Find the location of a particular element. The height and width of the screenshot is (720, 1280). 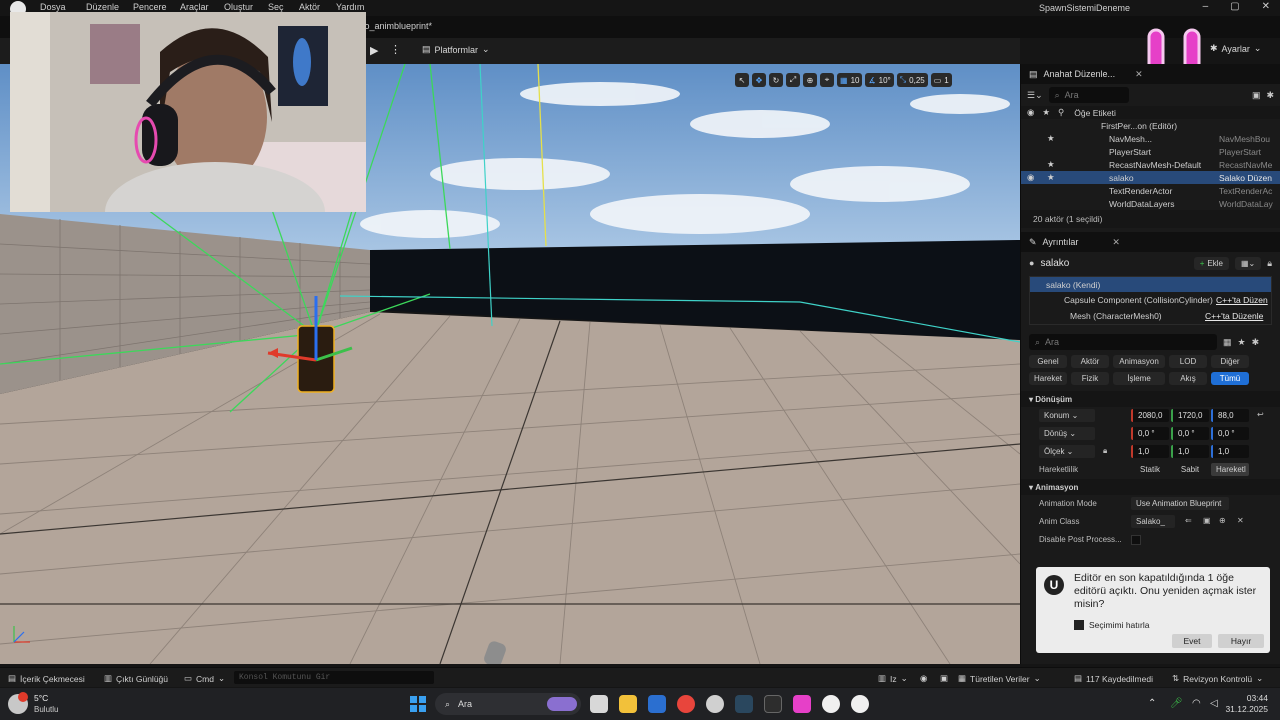

microphone-icon: 🎤︎ is located at coordinates (1176, 703).